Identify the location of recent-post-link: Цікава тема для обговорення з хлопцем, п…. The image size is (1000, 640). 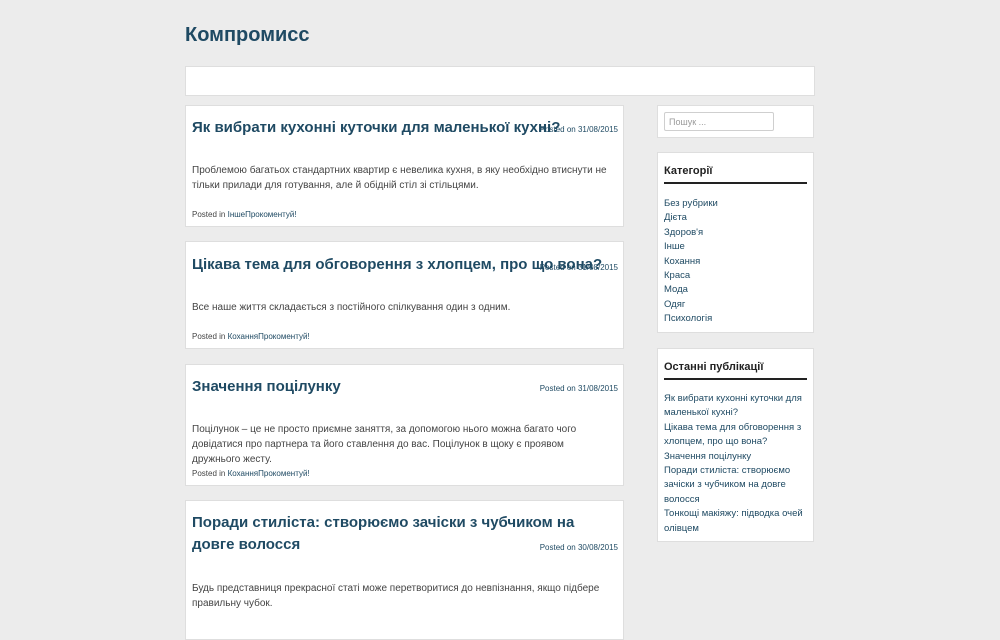
(737, 435).